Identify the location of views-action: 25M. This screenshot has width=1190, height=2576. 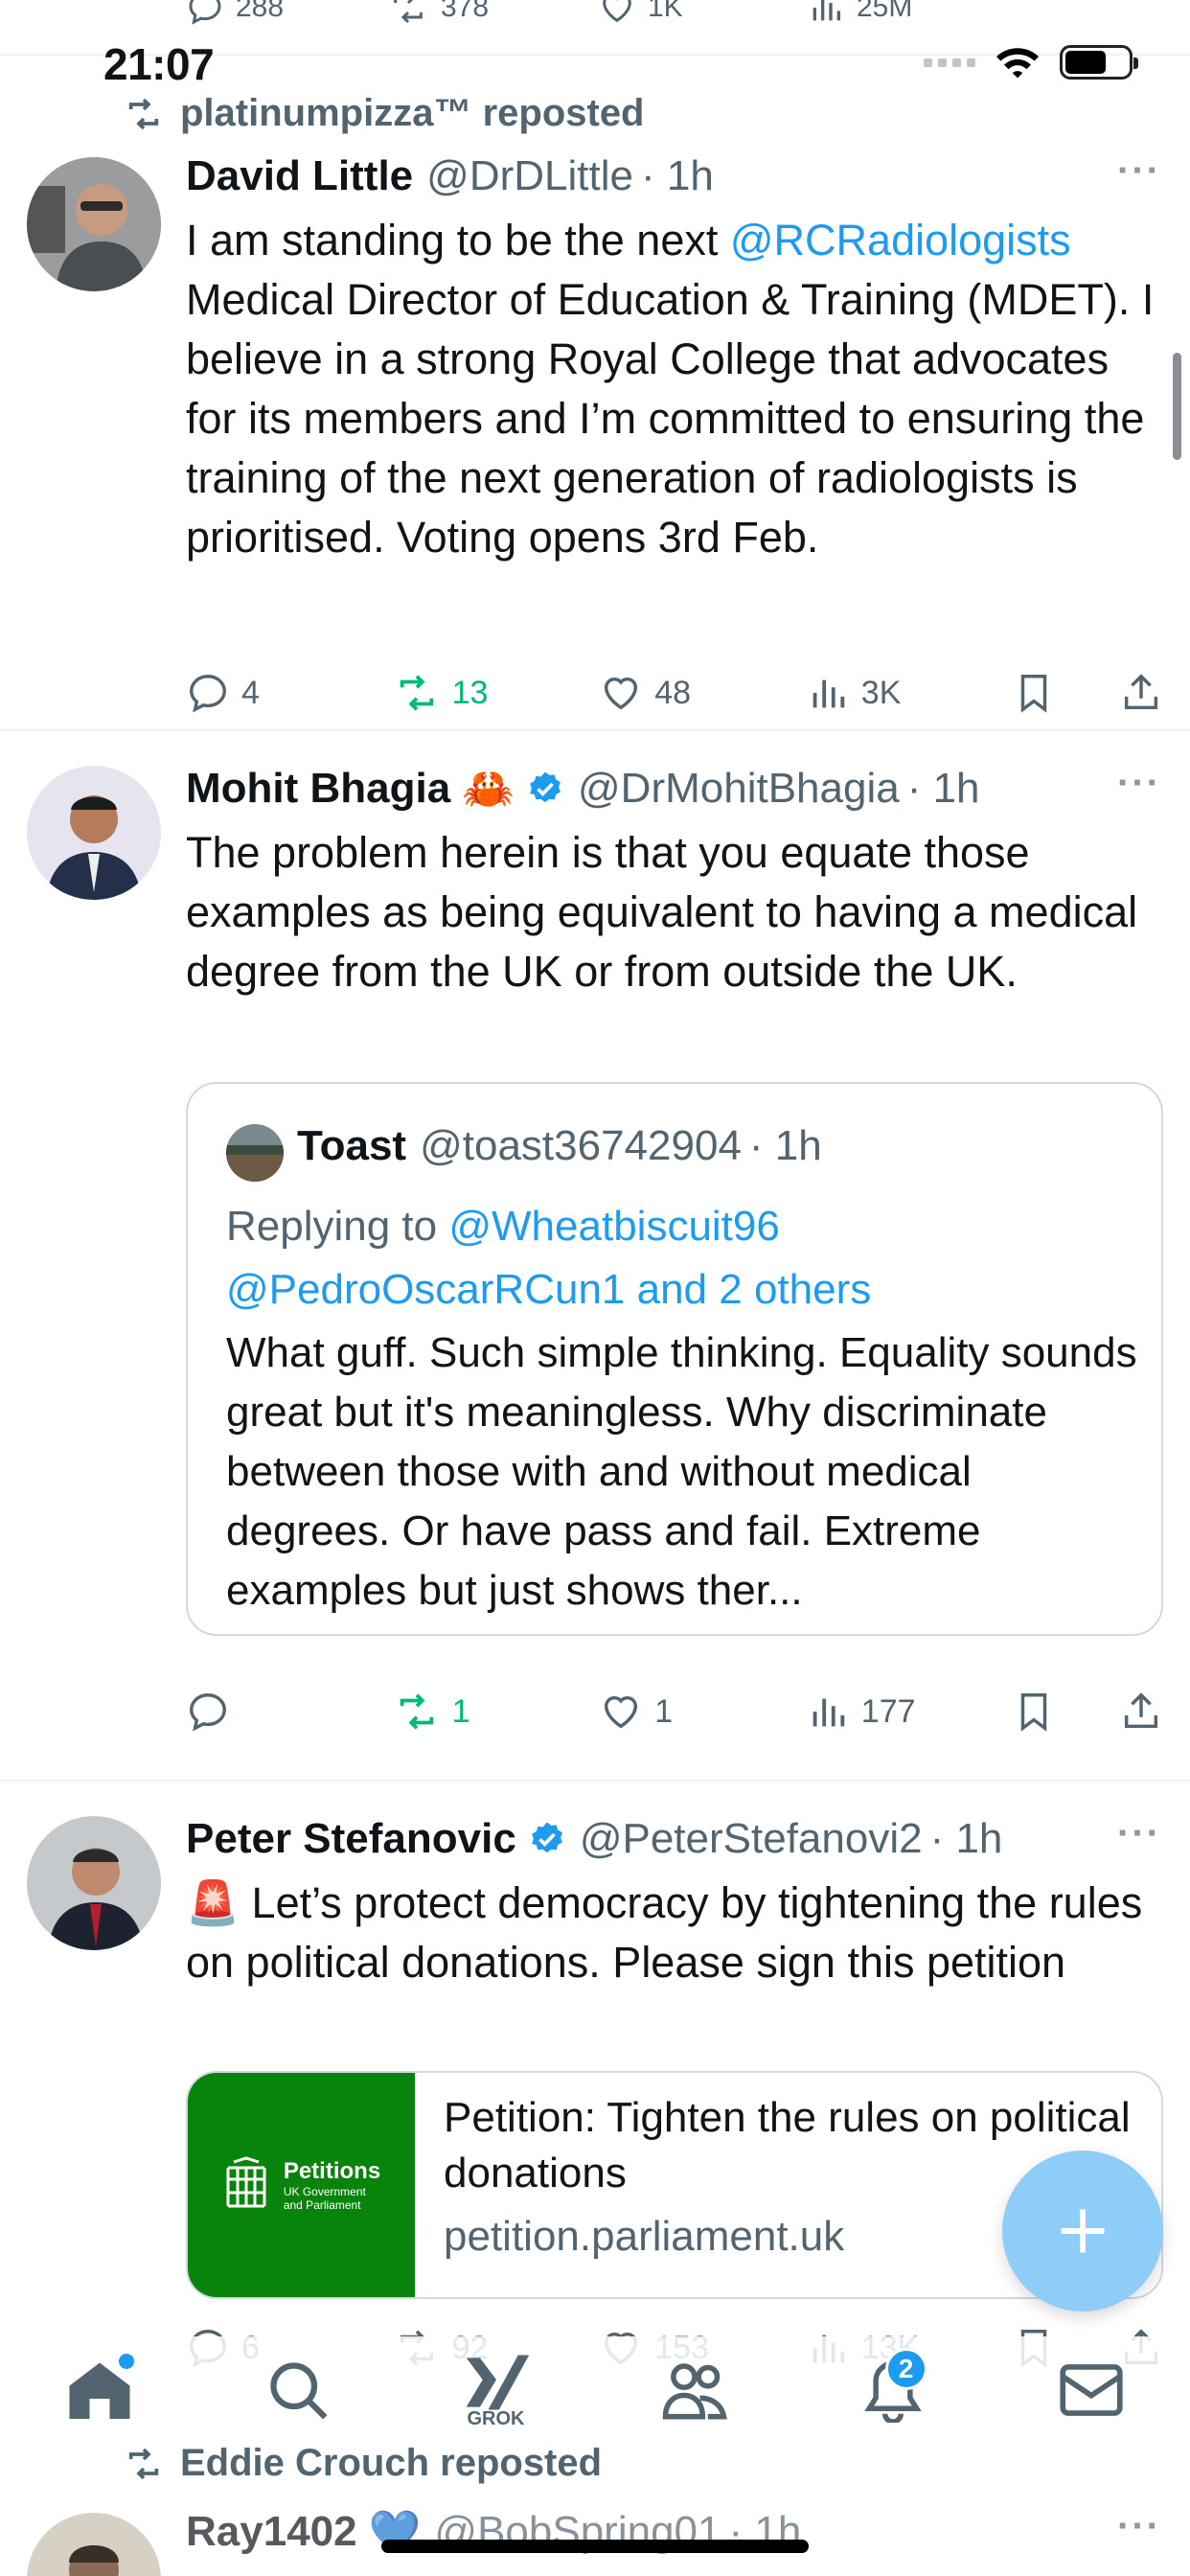
(879, 14).